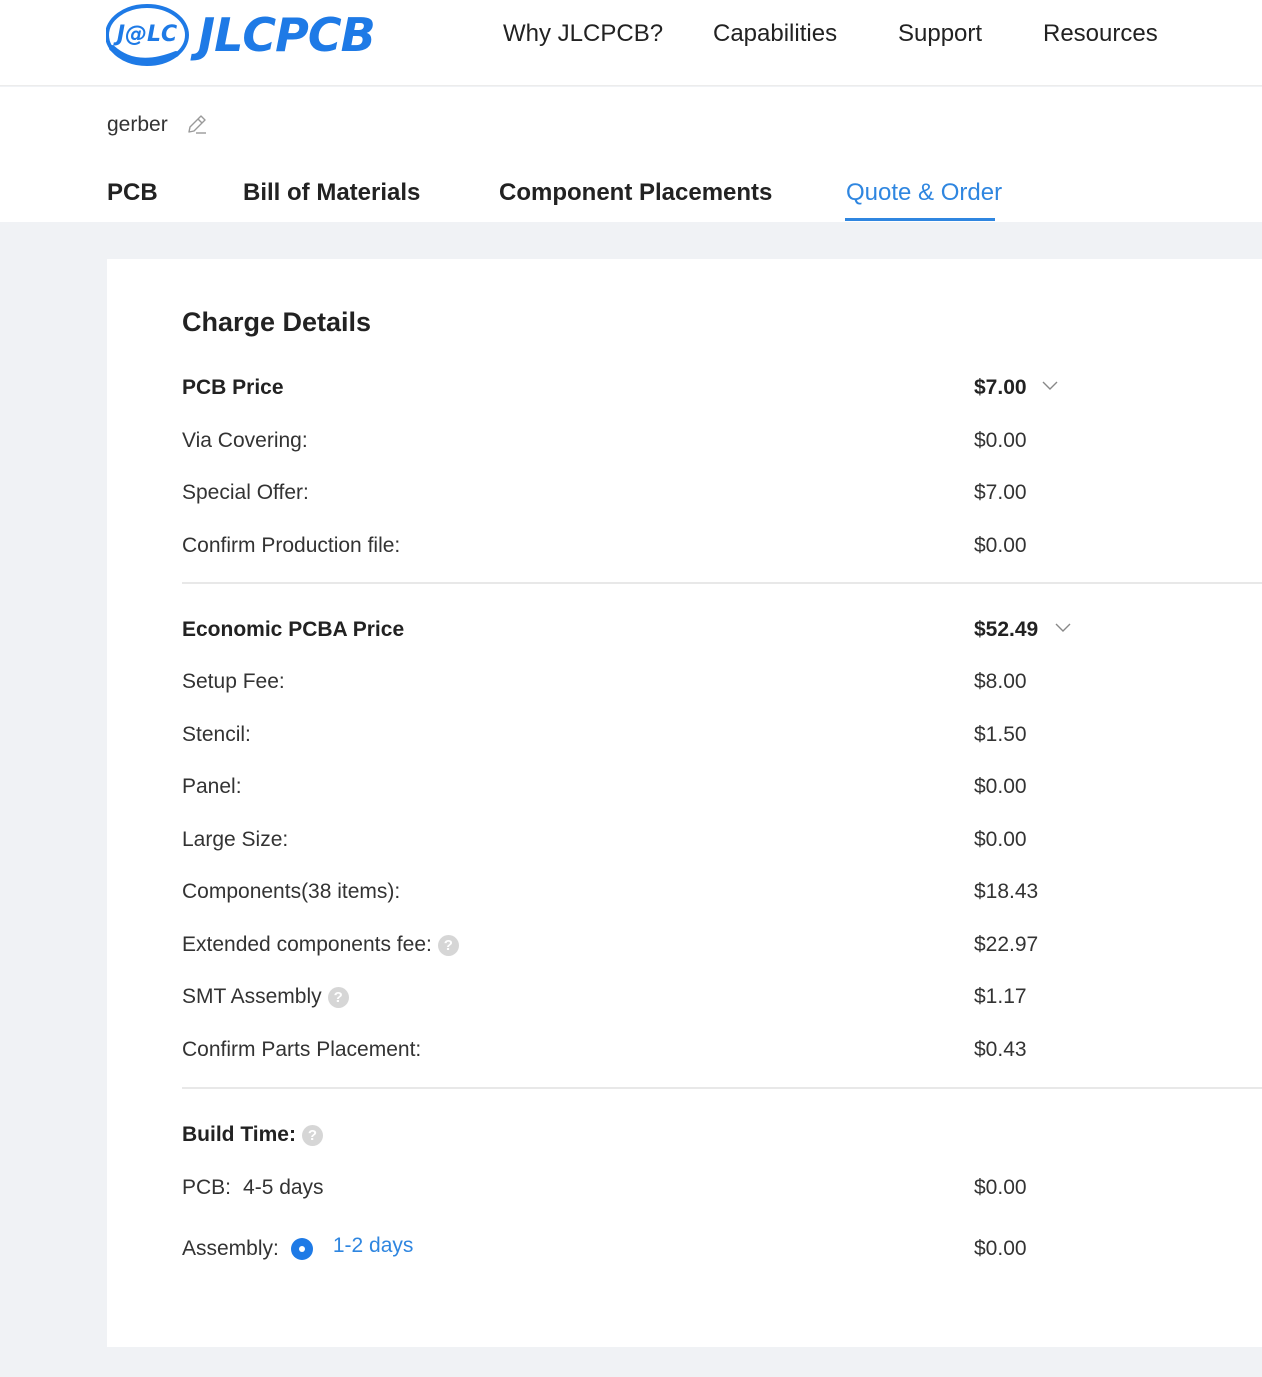  Describe the element at coordinates (722, 444) in the screenshot. I see `charge-line-item: Via Covering: $0.00` at that location.